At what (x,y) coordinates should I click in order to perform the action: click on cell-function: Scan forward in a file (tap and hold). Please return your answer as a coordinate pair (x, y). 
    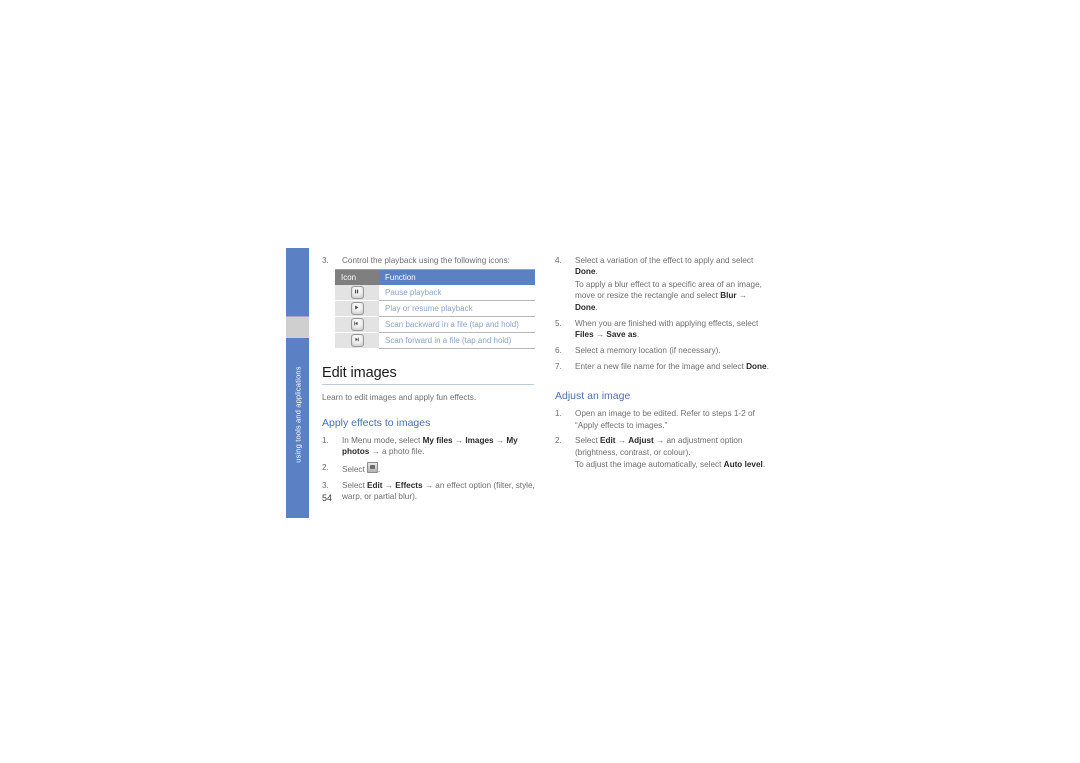
    Looking at the image, I should click on (457, 341).